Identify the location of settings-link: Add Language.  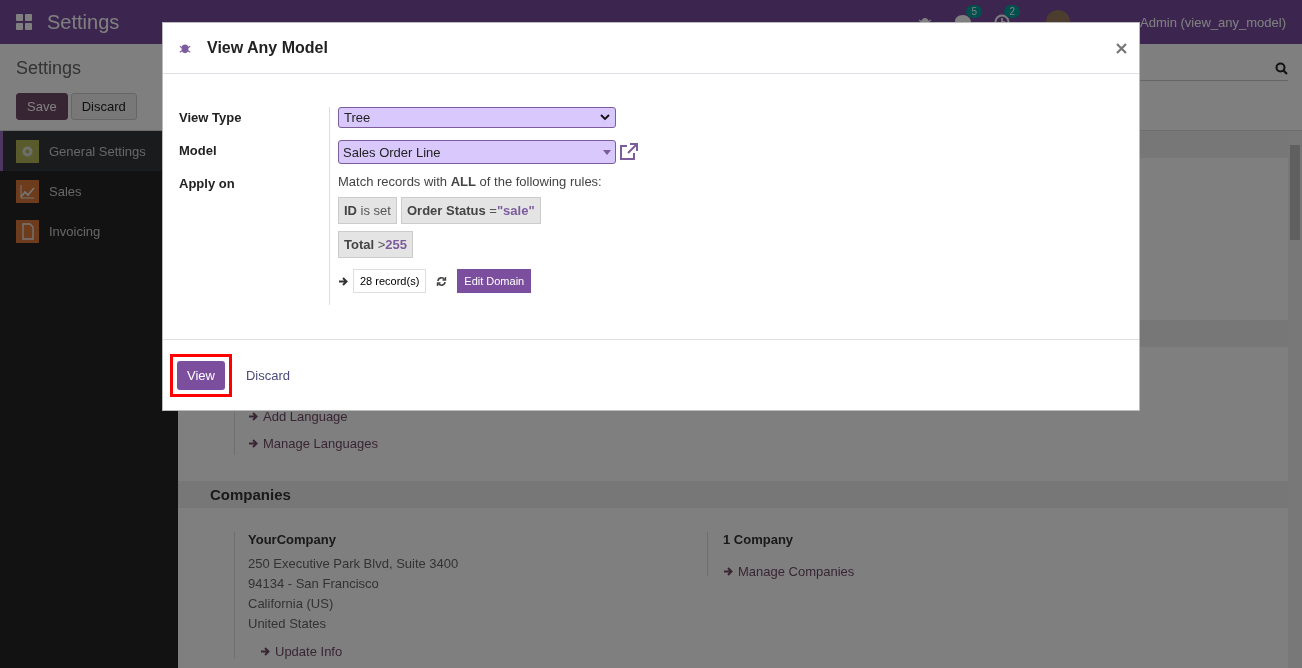
(768, 416).